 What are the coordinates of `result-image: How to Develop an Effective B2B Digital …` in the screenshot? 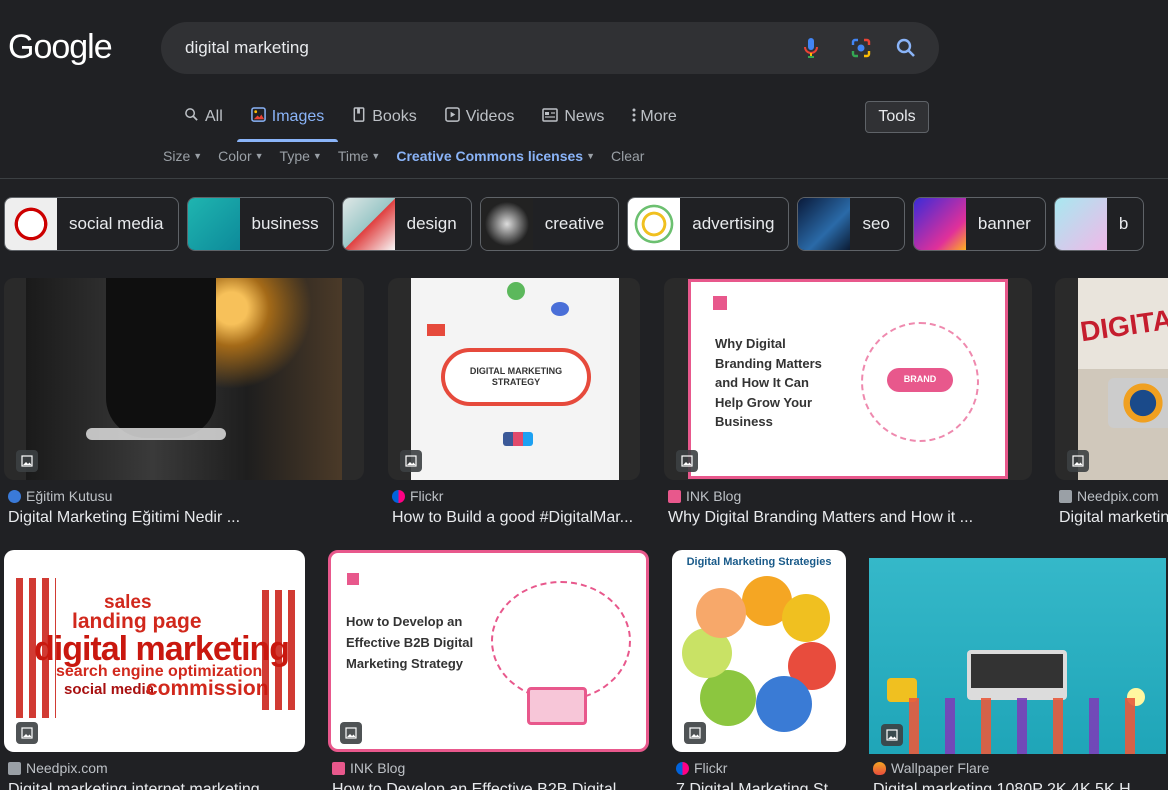 It's located at (488, 651).